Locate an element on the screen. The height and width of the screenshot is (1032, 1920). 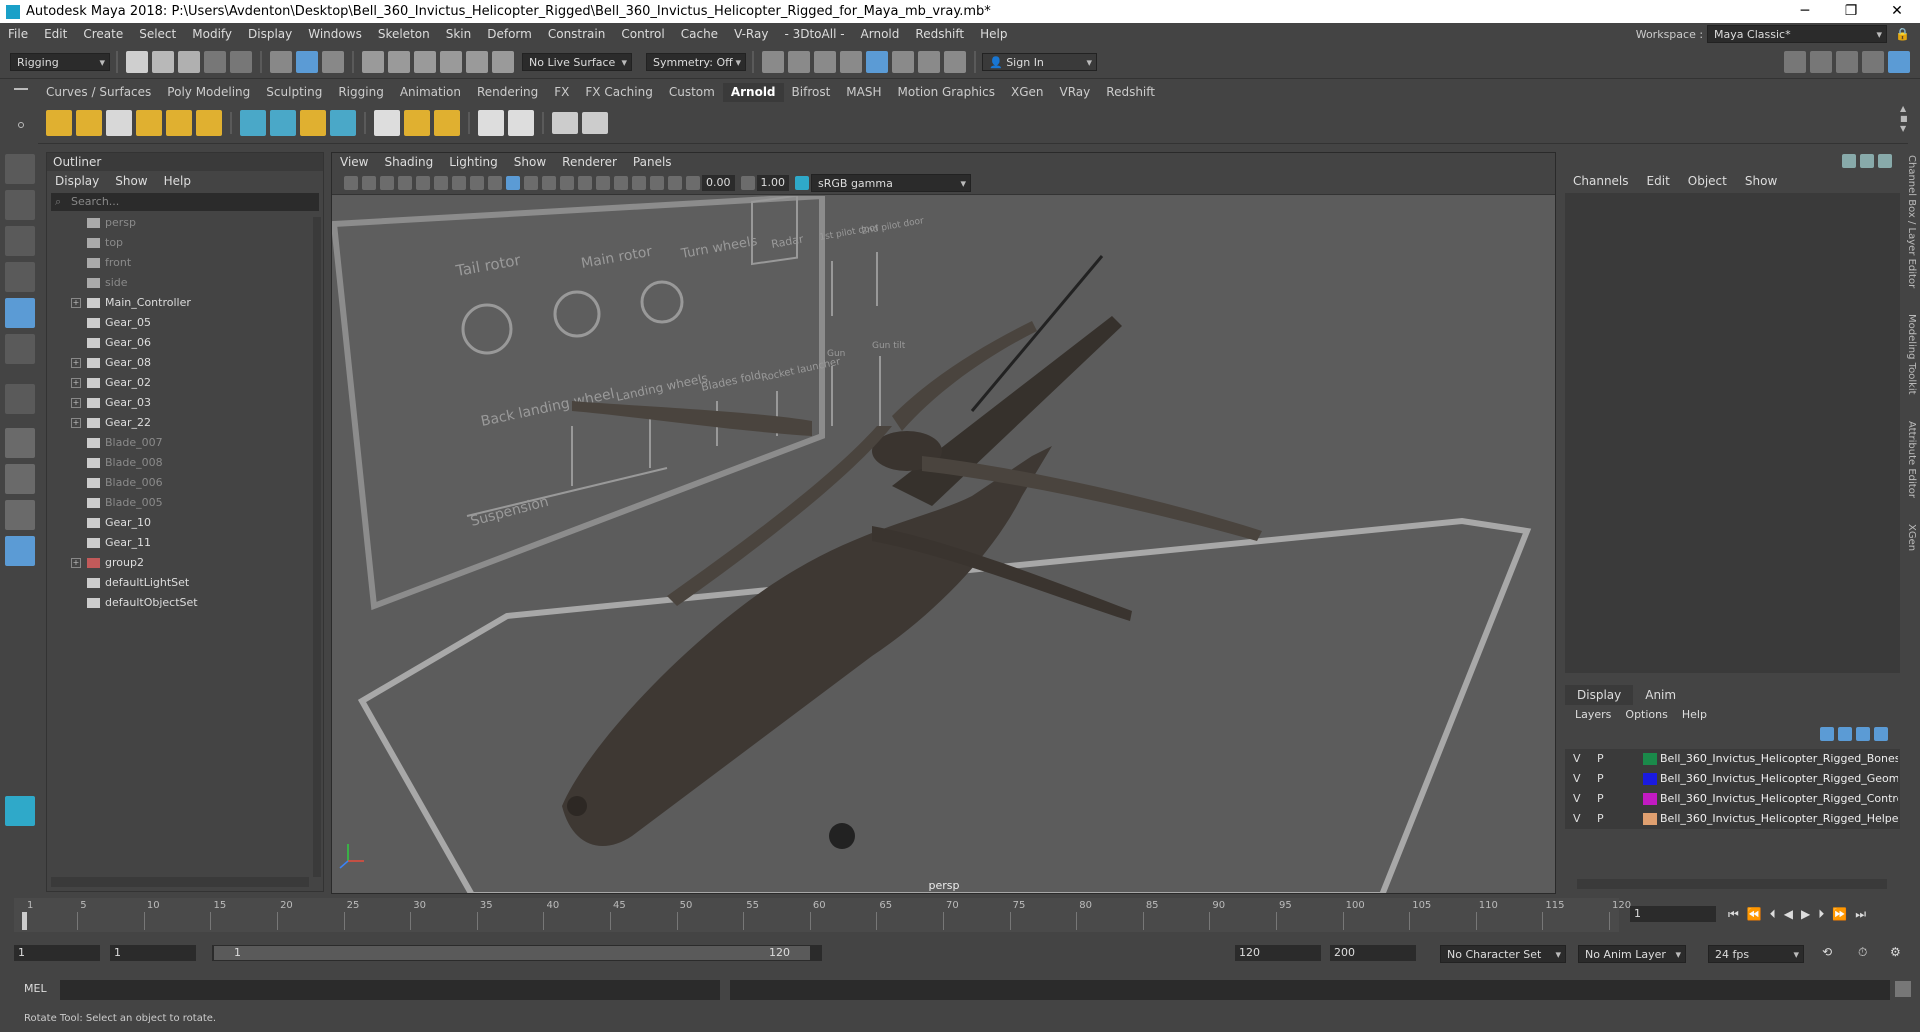
start-frame-field: 1 is located at coordinates (57, 953).